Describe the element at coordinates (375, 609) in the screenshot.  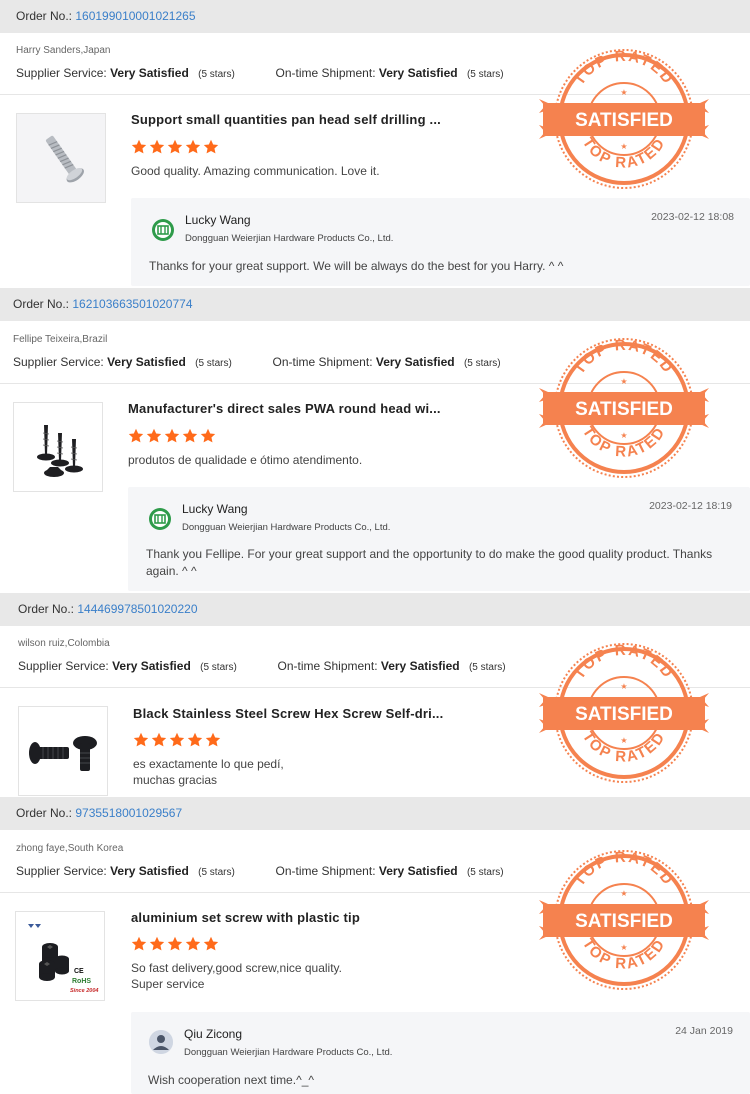
I see `order-number-bar: Order No.: 144469978501020220` at that location.